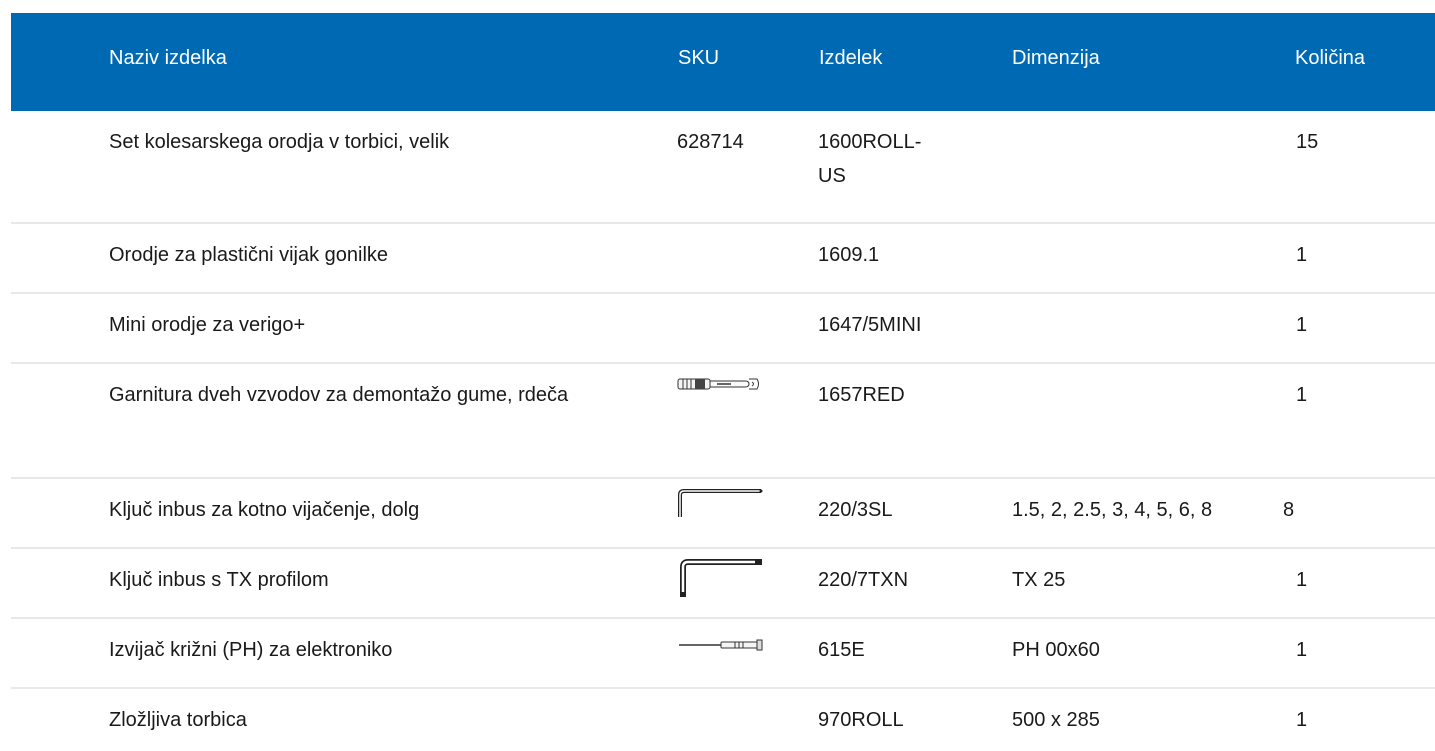  I want to click on header-article: Izdelek, so click(851, 58).